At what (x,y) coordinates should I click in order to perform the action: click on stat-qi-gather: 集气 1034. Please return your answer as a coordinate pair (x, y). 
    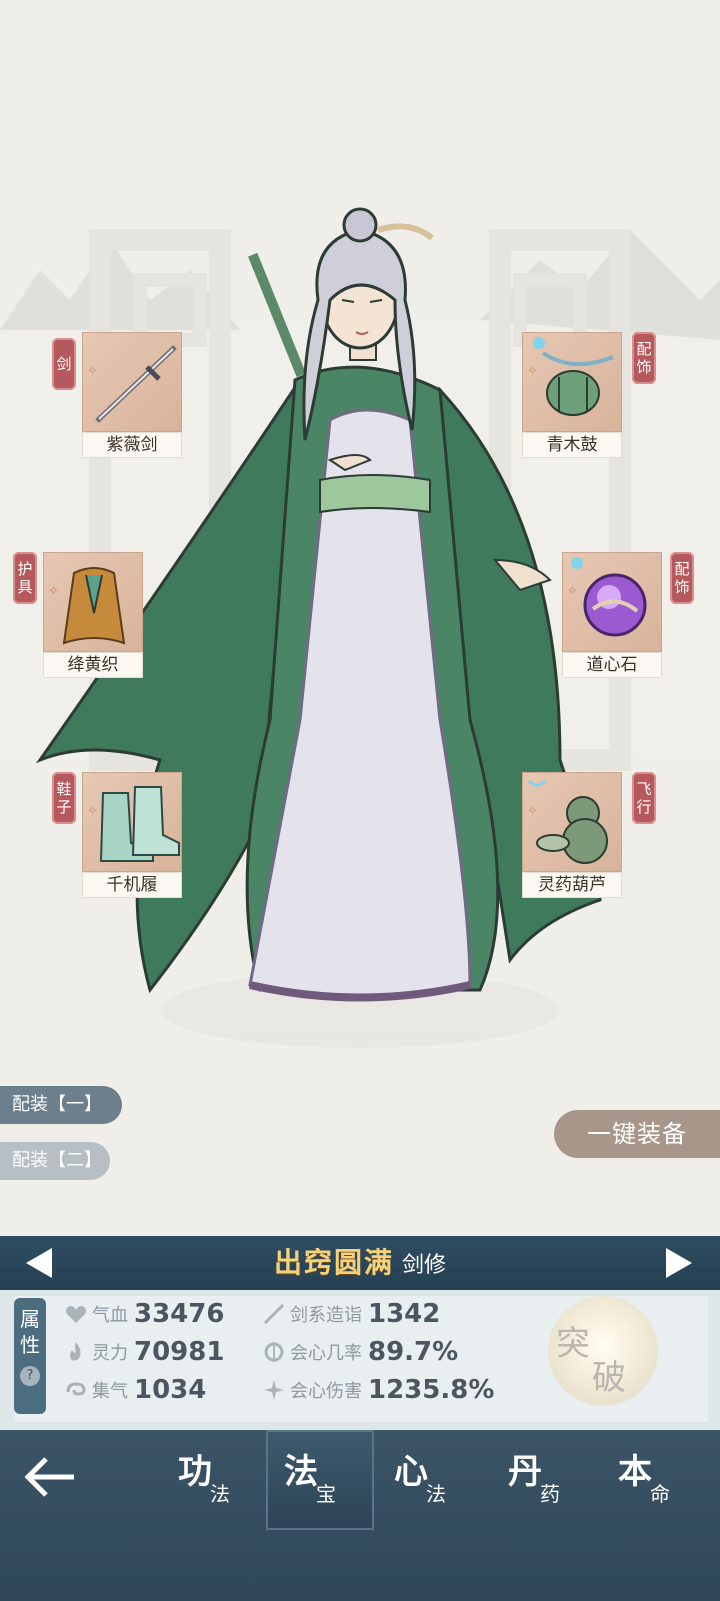
    Looking at the image, I should click on (135, 1390).